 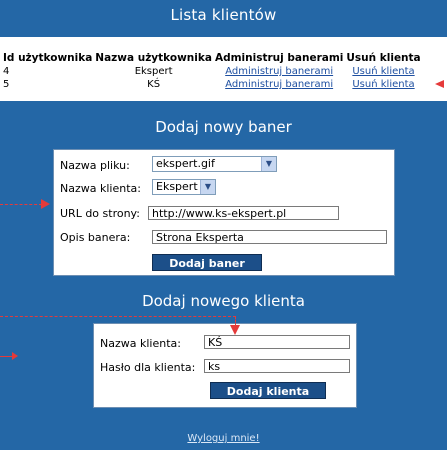 What do you see at coordinates (154, 84) in the screenshot?
I see `cell-name: KŚ` at bounding box center [154, 84].